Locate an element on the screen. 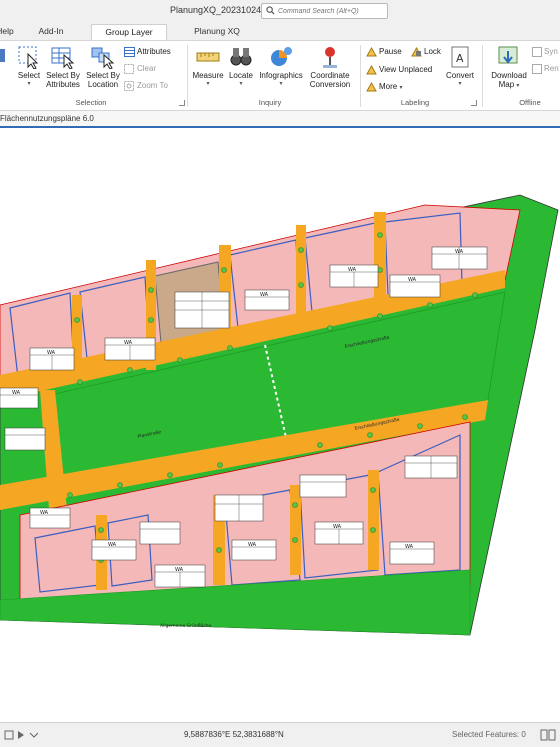  lock-icon is located at coordinates (416, 52).